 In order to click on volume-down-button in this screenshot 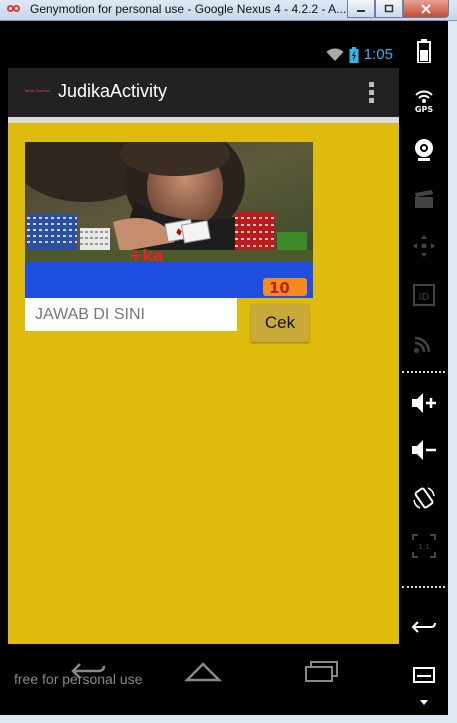, I will do `click(423, 450)`.